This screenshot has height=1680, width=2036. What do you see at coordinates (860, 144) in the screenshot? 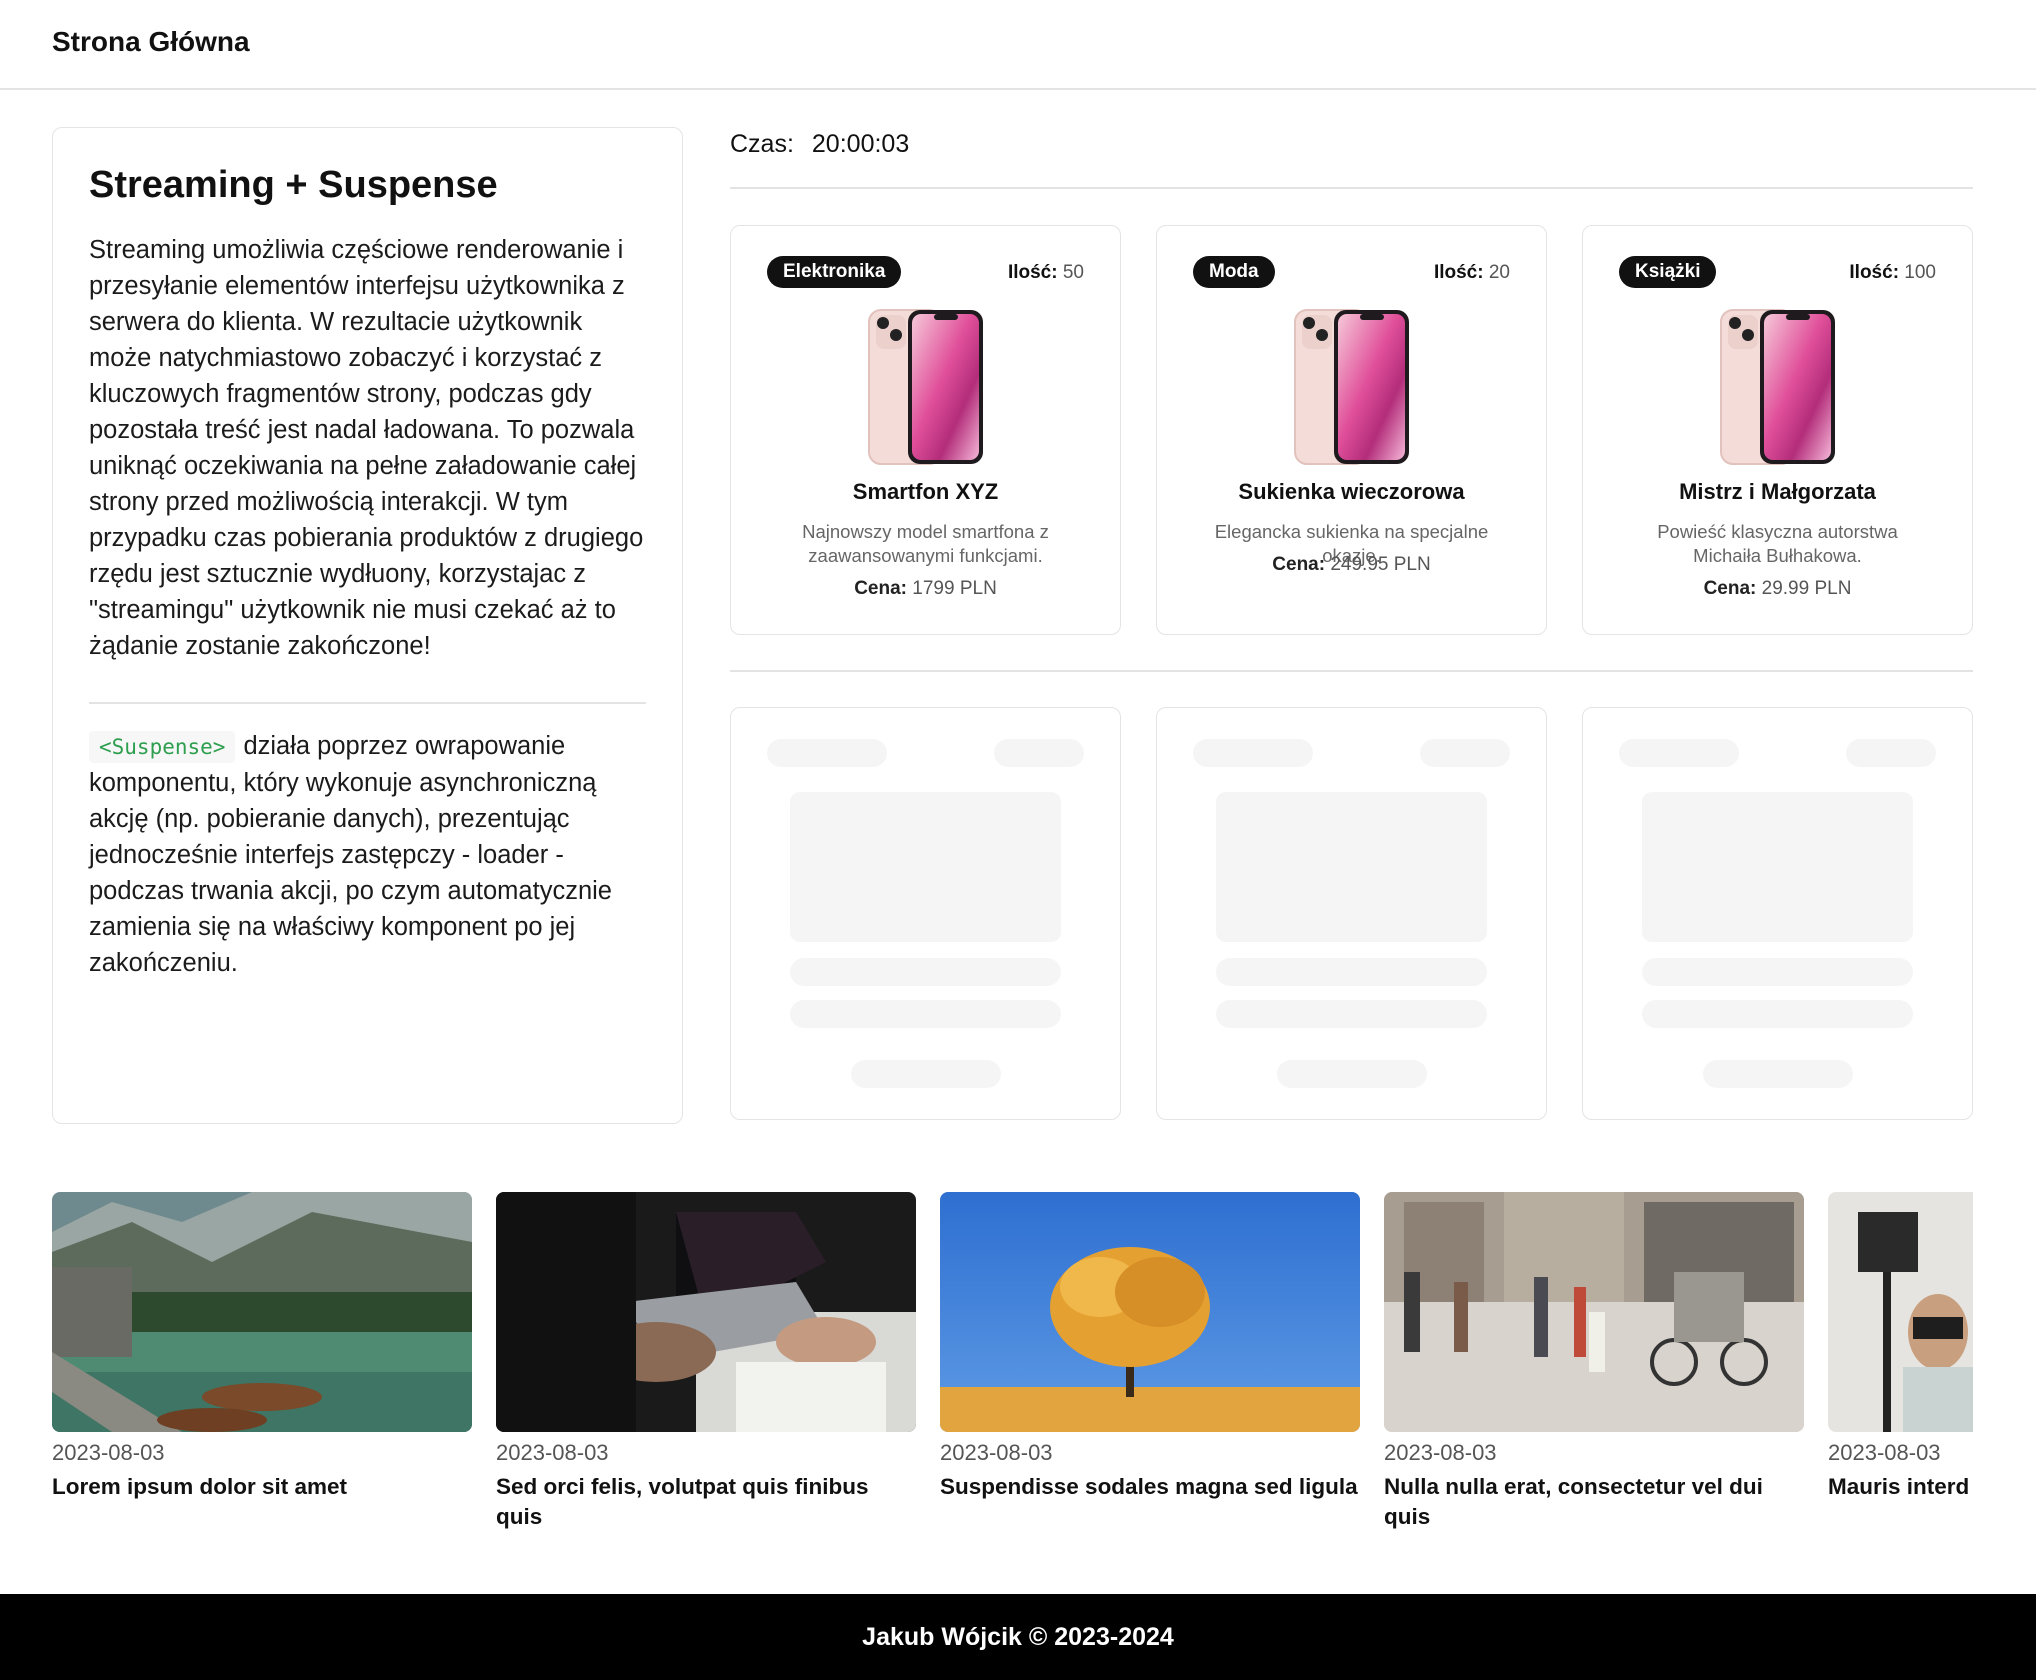
I see `clock-value: 20:00:03` at bounding box center [860, 144].